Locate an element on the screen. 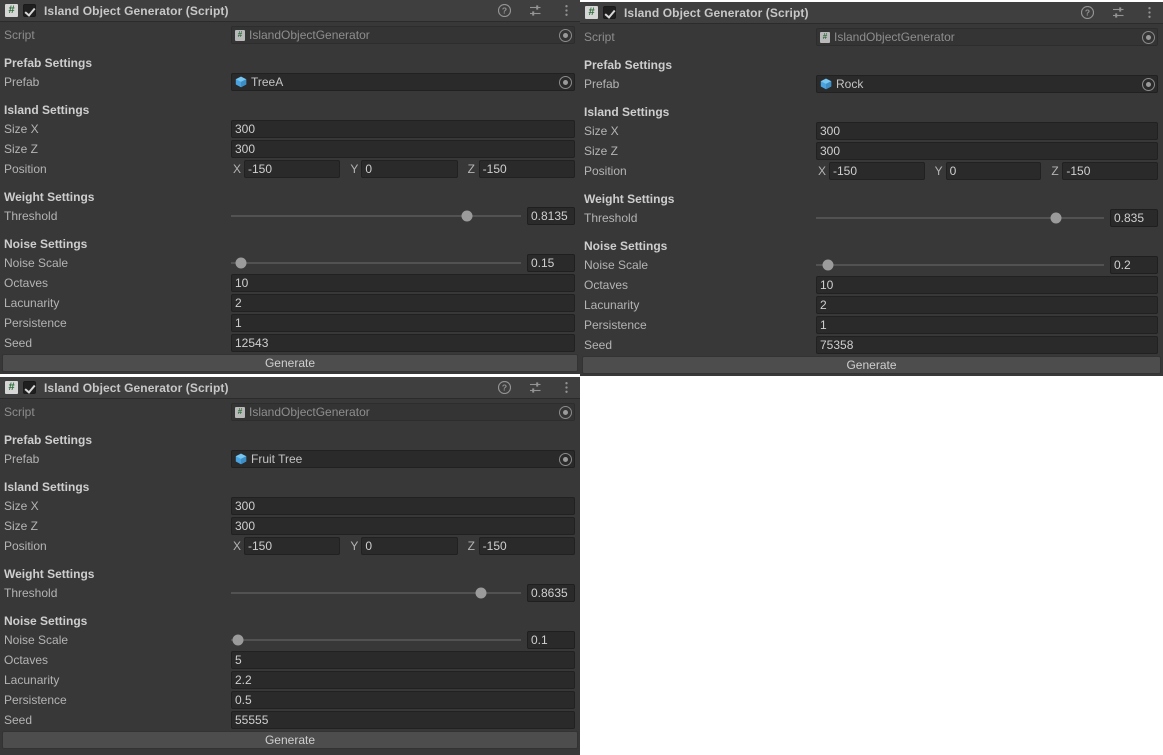 This screenshot has width=1163, height=755. position-vector3: X -150 Y 0 Z -150 is located at coordinates (987, 171).